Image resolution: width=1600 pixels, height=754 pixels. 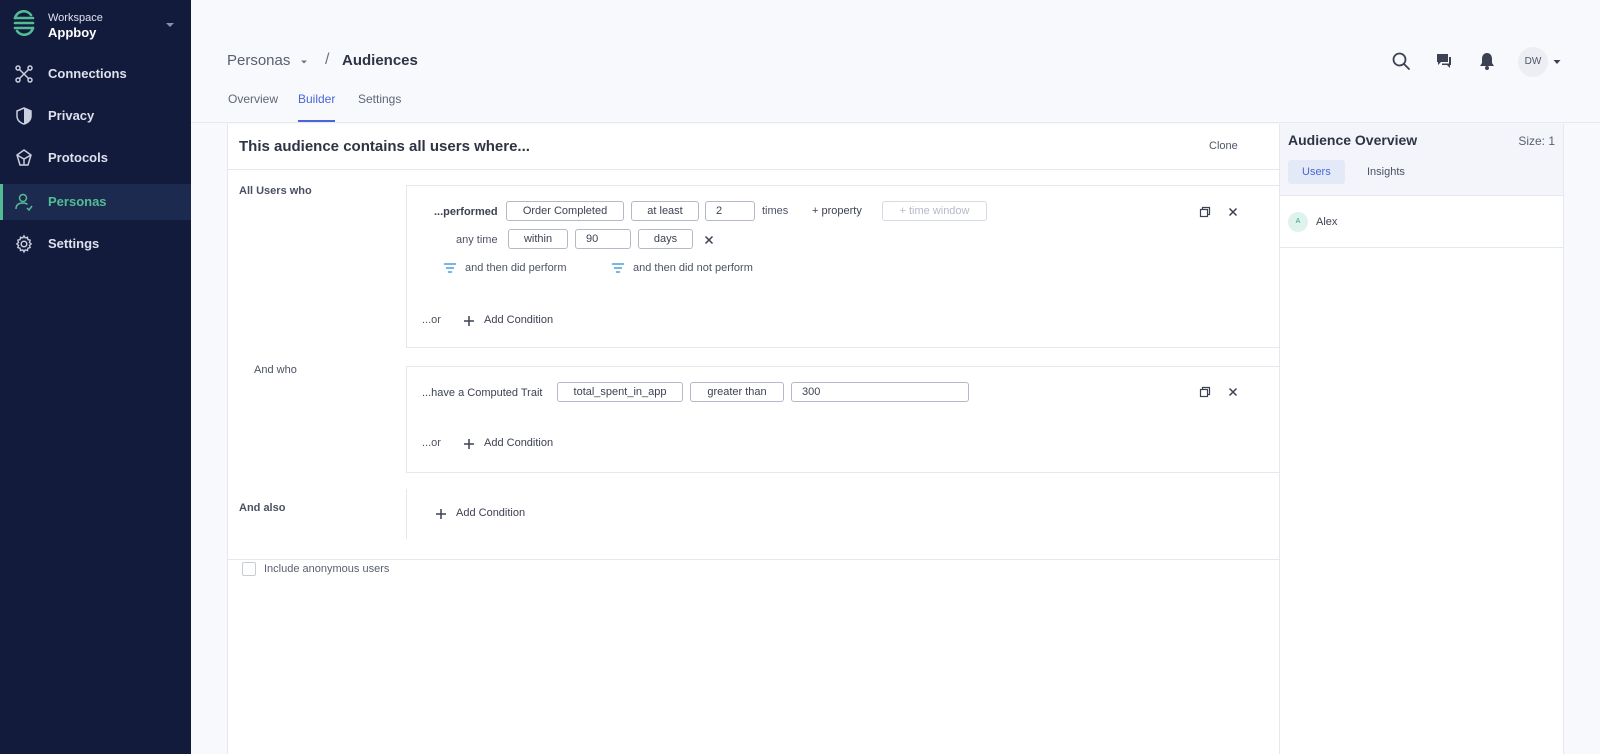 I want to click on chat-icon, so click(x=1444, y=61).